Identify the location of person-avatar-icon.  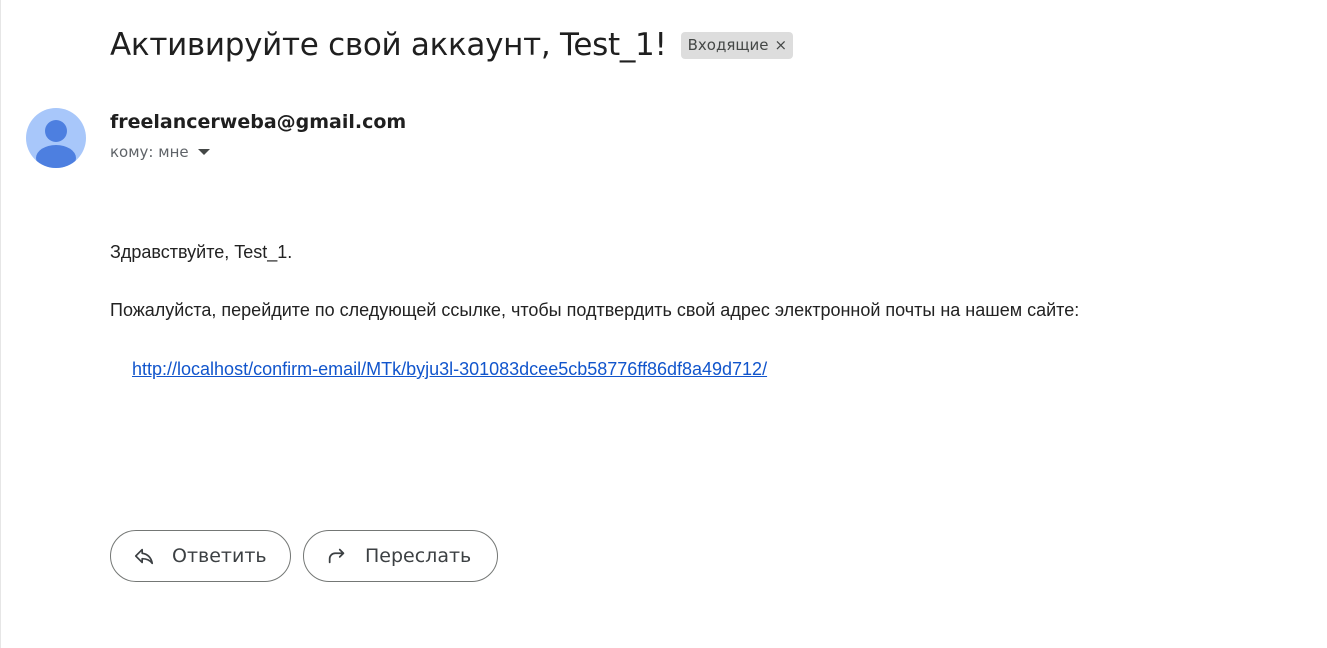
(56, 144).